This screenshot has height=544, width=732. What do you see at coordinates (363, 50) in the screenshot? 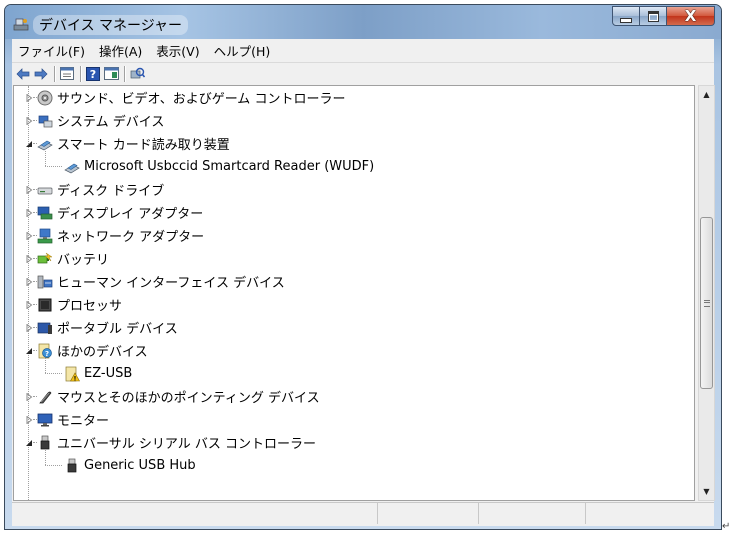
I see `menu-bar: ファイル(F) 操作(A) 表示(V) ヘルプ(H)` at bounding box center [363, 50].